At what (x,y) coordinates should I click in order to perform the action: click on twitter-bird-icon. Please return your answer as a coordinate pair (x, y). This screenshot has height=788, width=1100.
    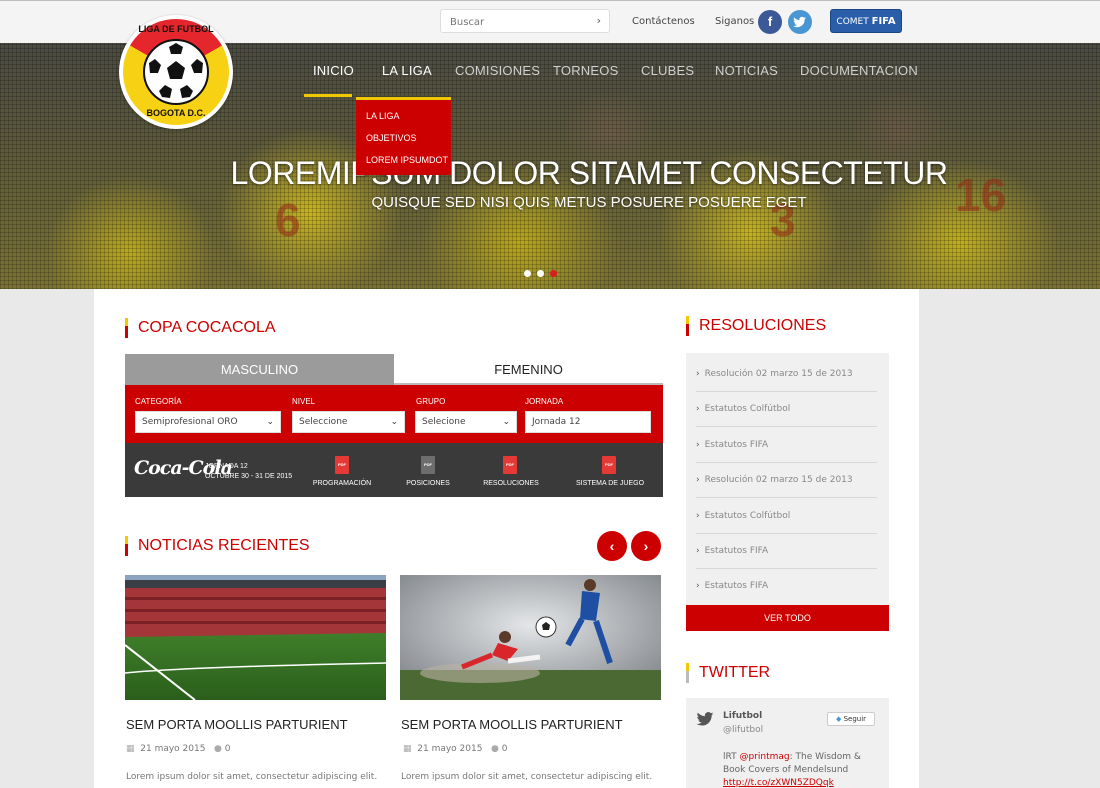
    Looking at the image, I should click on (705, 719).